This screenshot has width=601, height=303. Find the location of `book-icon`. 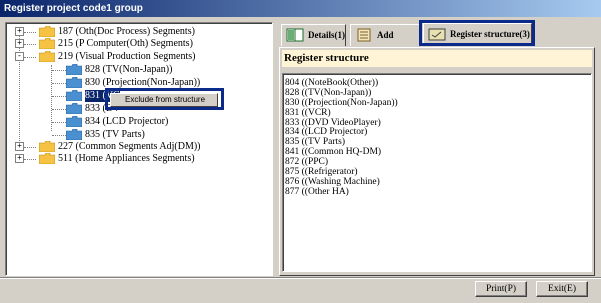

book-icon is located at coordinates (295, 35).